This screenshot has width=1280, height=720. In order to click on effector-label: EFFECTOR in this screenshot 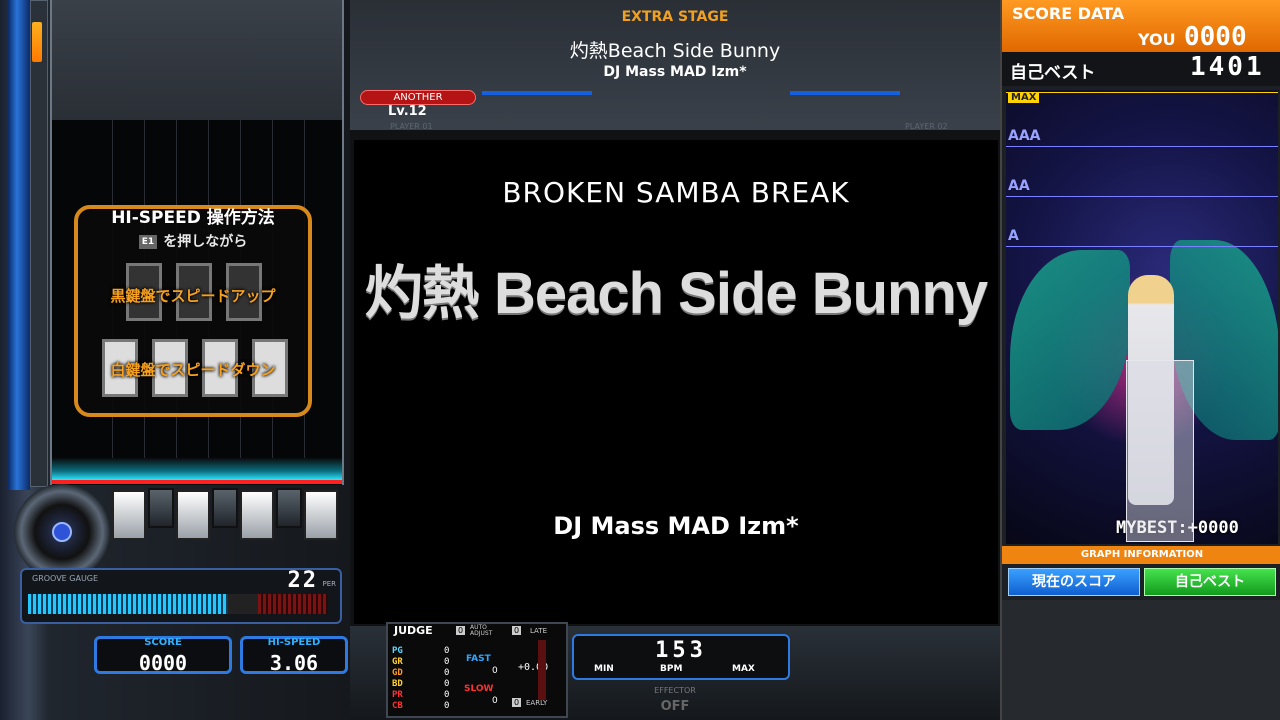, I will do `click(675, 690)`.